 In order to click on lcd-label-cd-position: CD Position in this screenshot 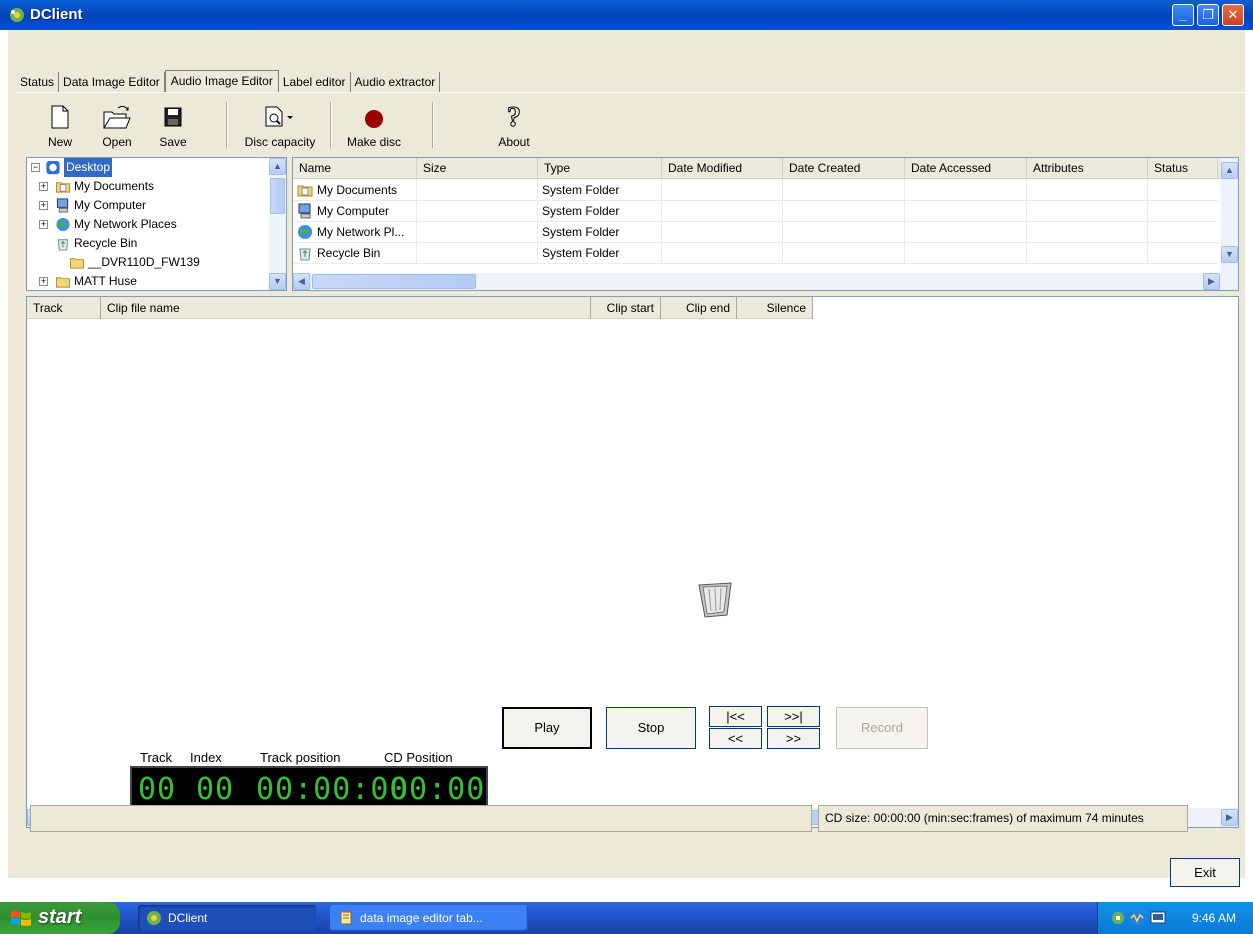, I will do `click(418, 757)`.